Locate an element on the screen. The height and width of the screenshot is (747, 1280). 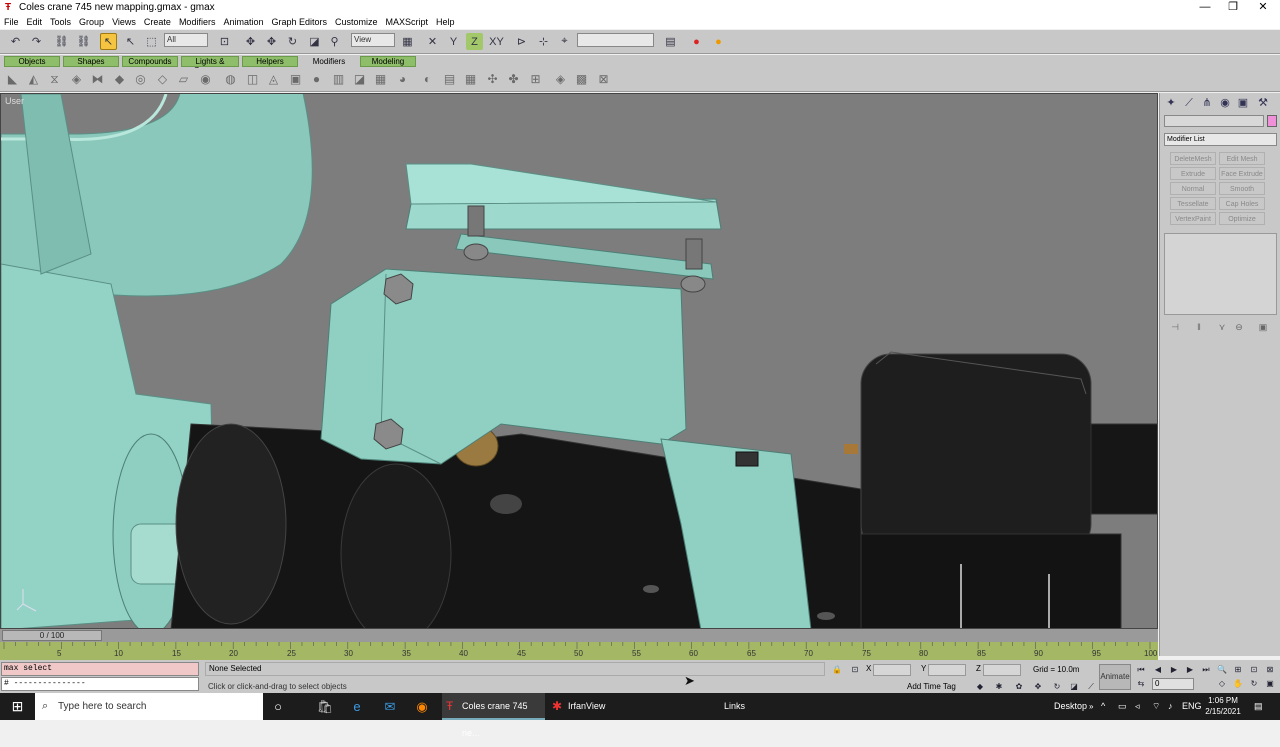
tab-modifiers: Modifiers is located at coordinates (329, 61).